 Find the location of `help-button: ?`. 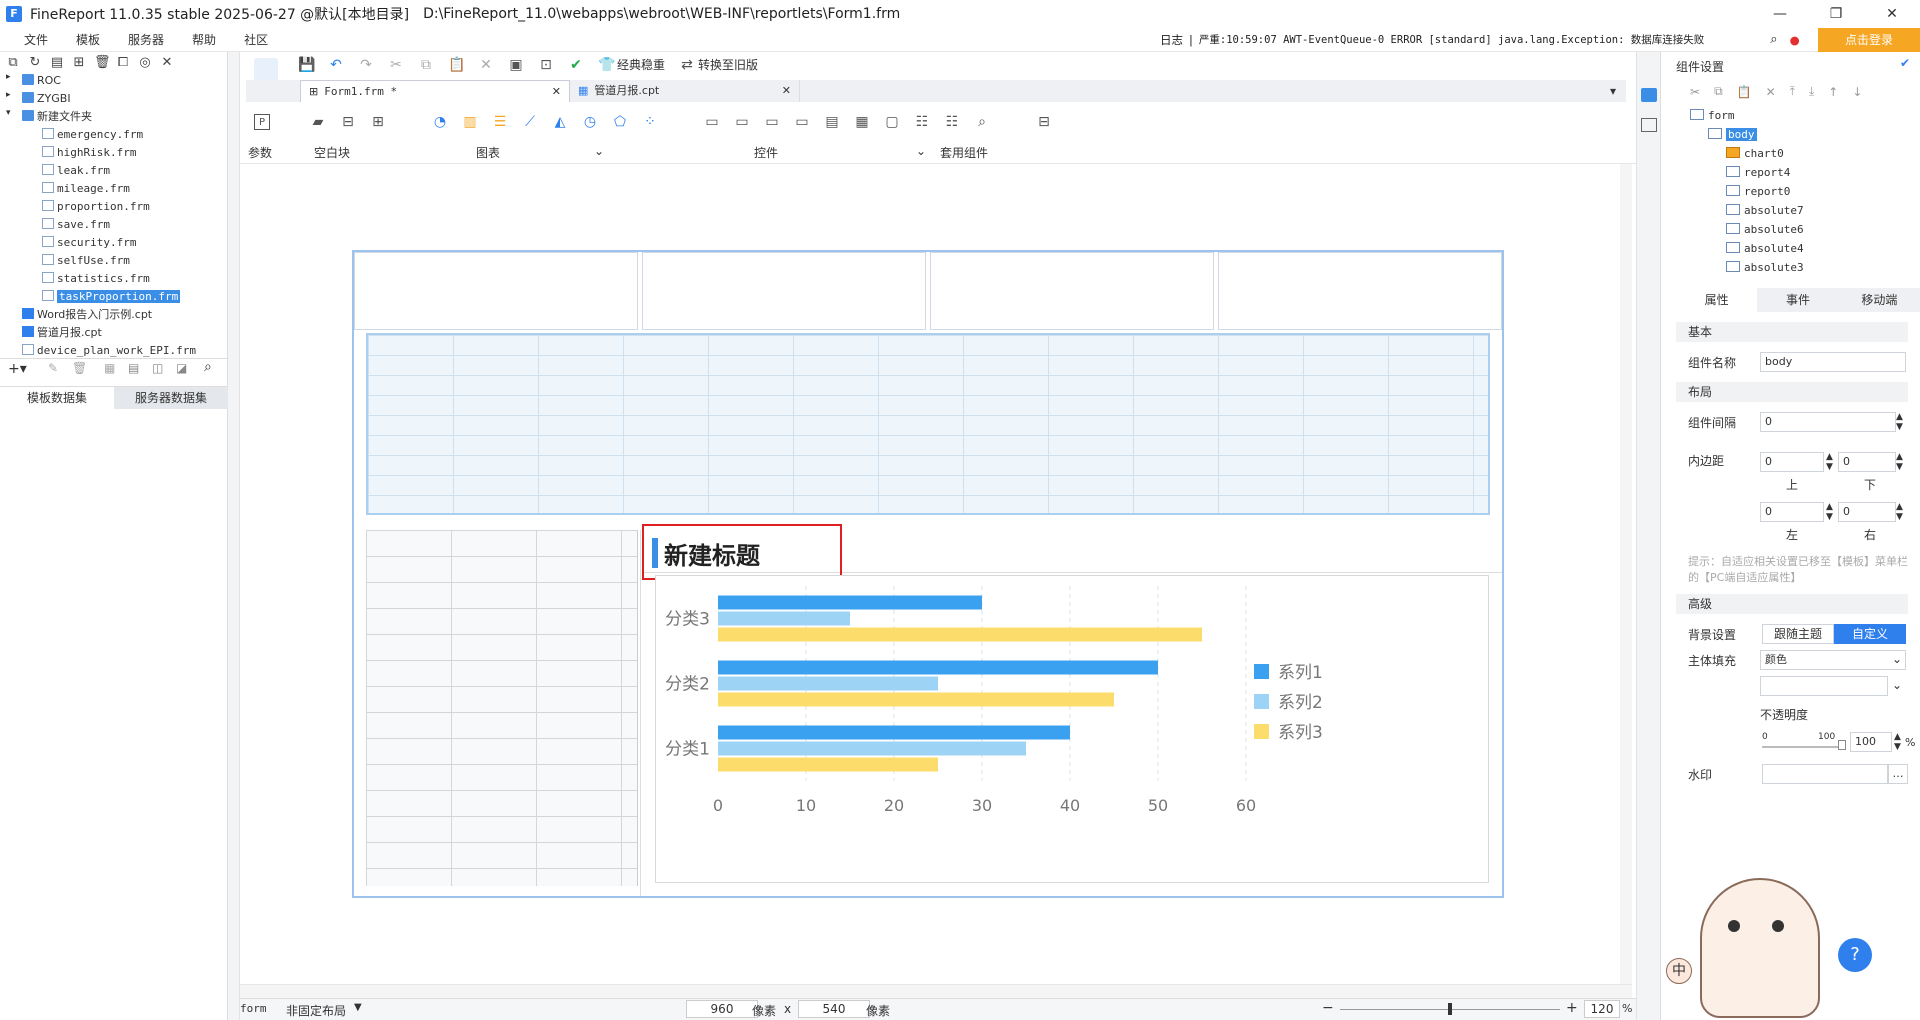

help-button: ? is located at coordinates (1855, 955).